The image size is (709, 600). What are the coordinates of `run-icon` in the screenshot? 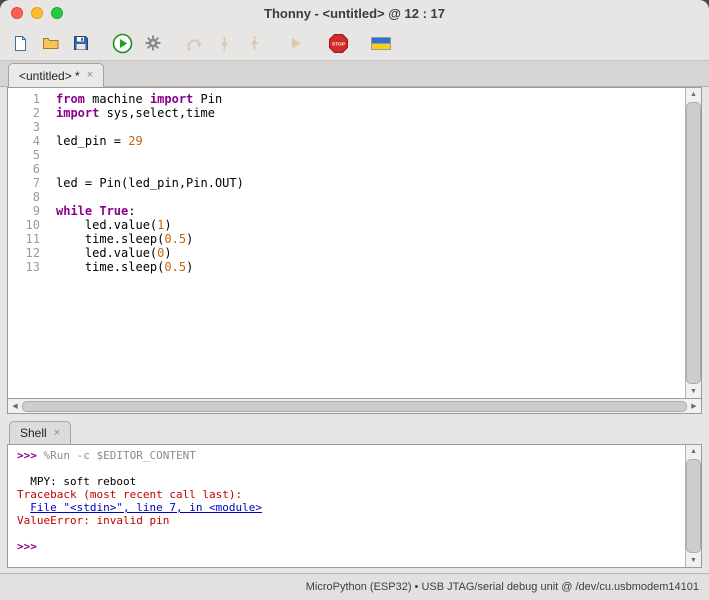 It's located at (122, 43).